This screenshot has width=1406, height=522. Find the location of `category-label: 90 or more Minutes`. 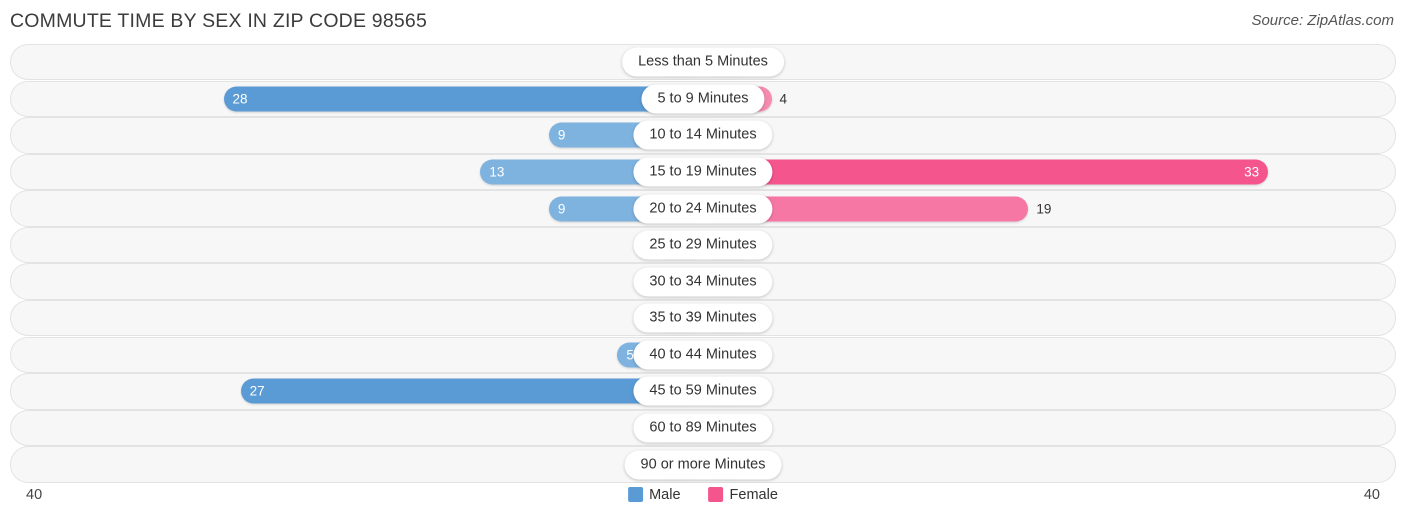

category-label: 90 or more Minutes is located at coordinates (703, 465).